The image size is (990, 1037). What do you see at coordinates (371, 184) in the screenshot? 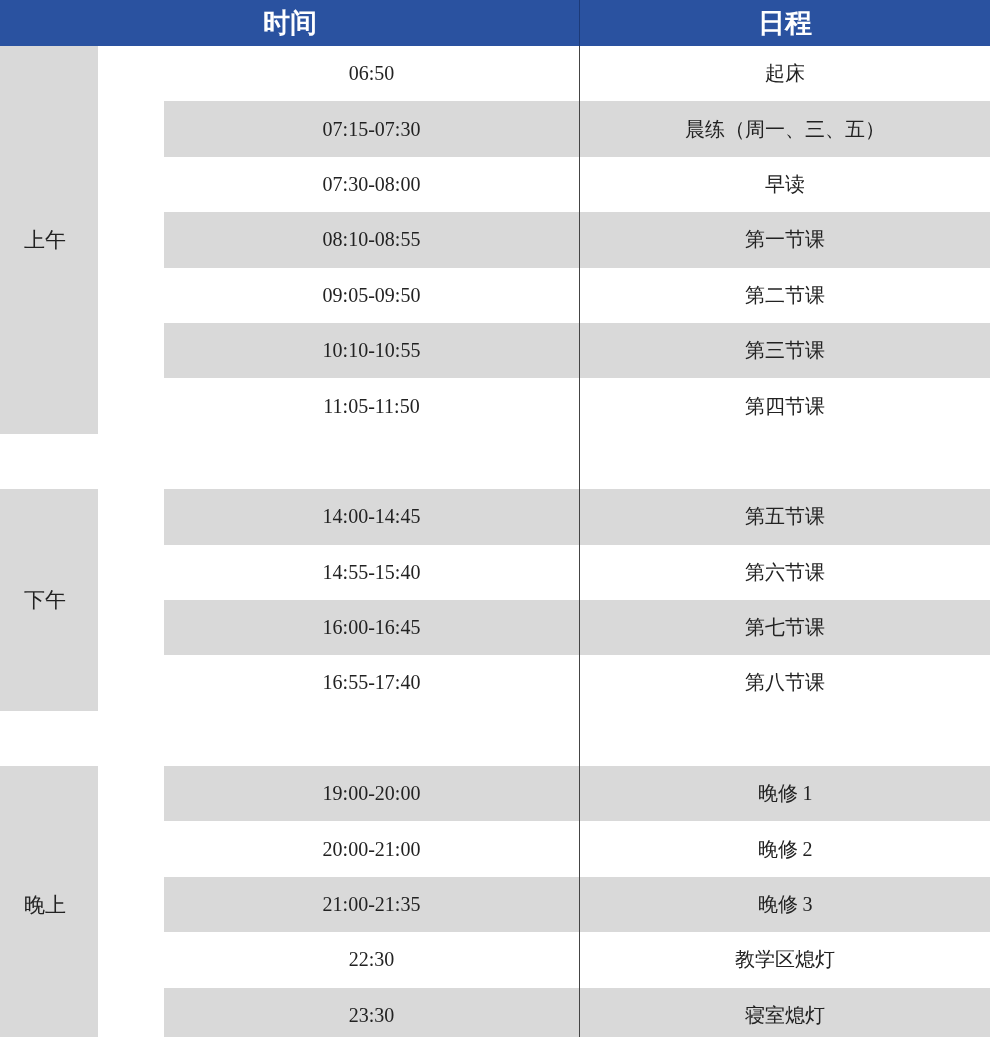
I see `table-cell-text: 07:30-08:00` at bounding box center [371, 184].